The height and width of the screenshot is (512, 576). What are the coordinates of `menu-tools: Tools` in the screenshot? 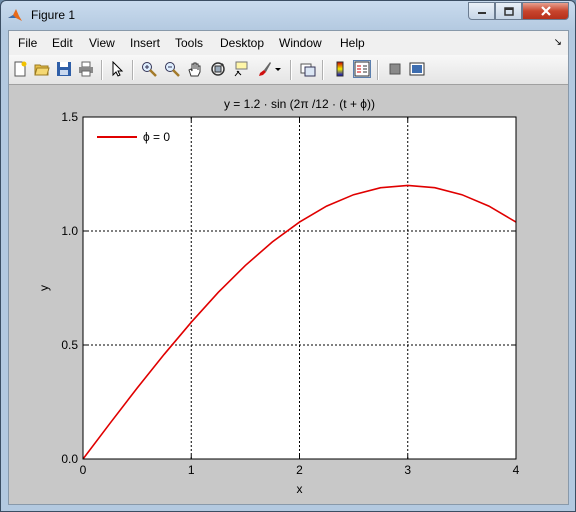 It's located at (189, 43).